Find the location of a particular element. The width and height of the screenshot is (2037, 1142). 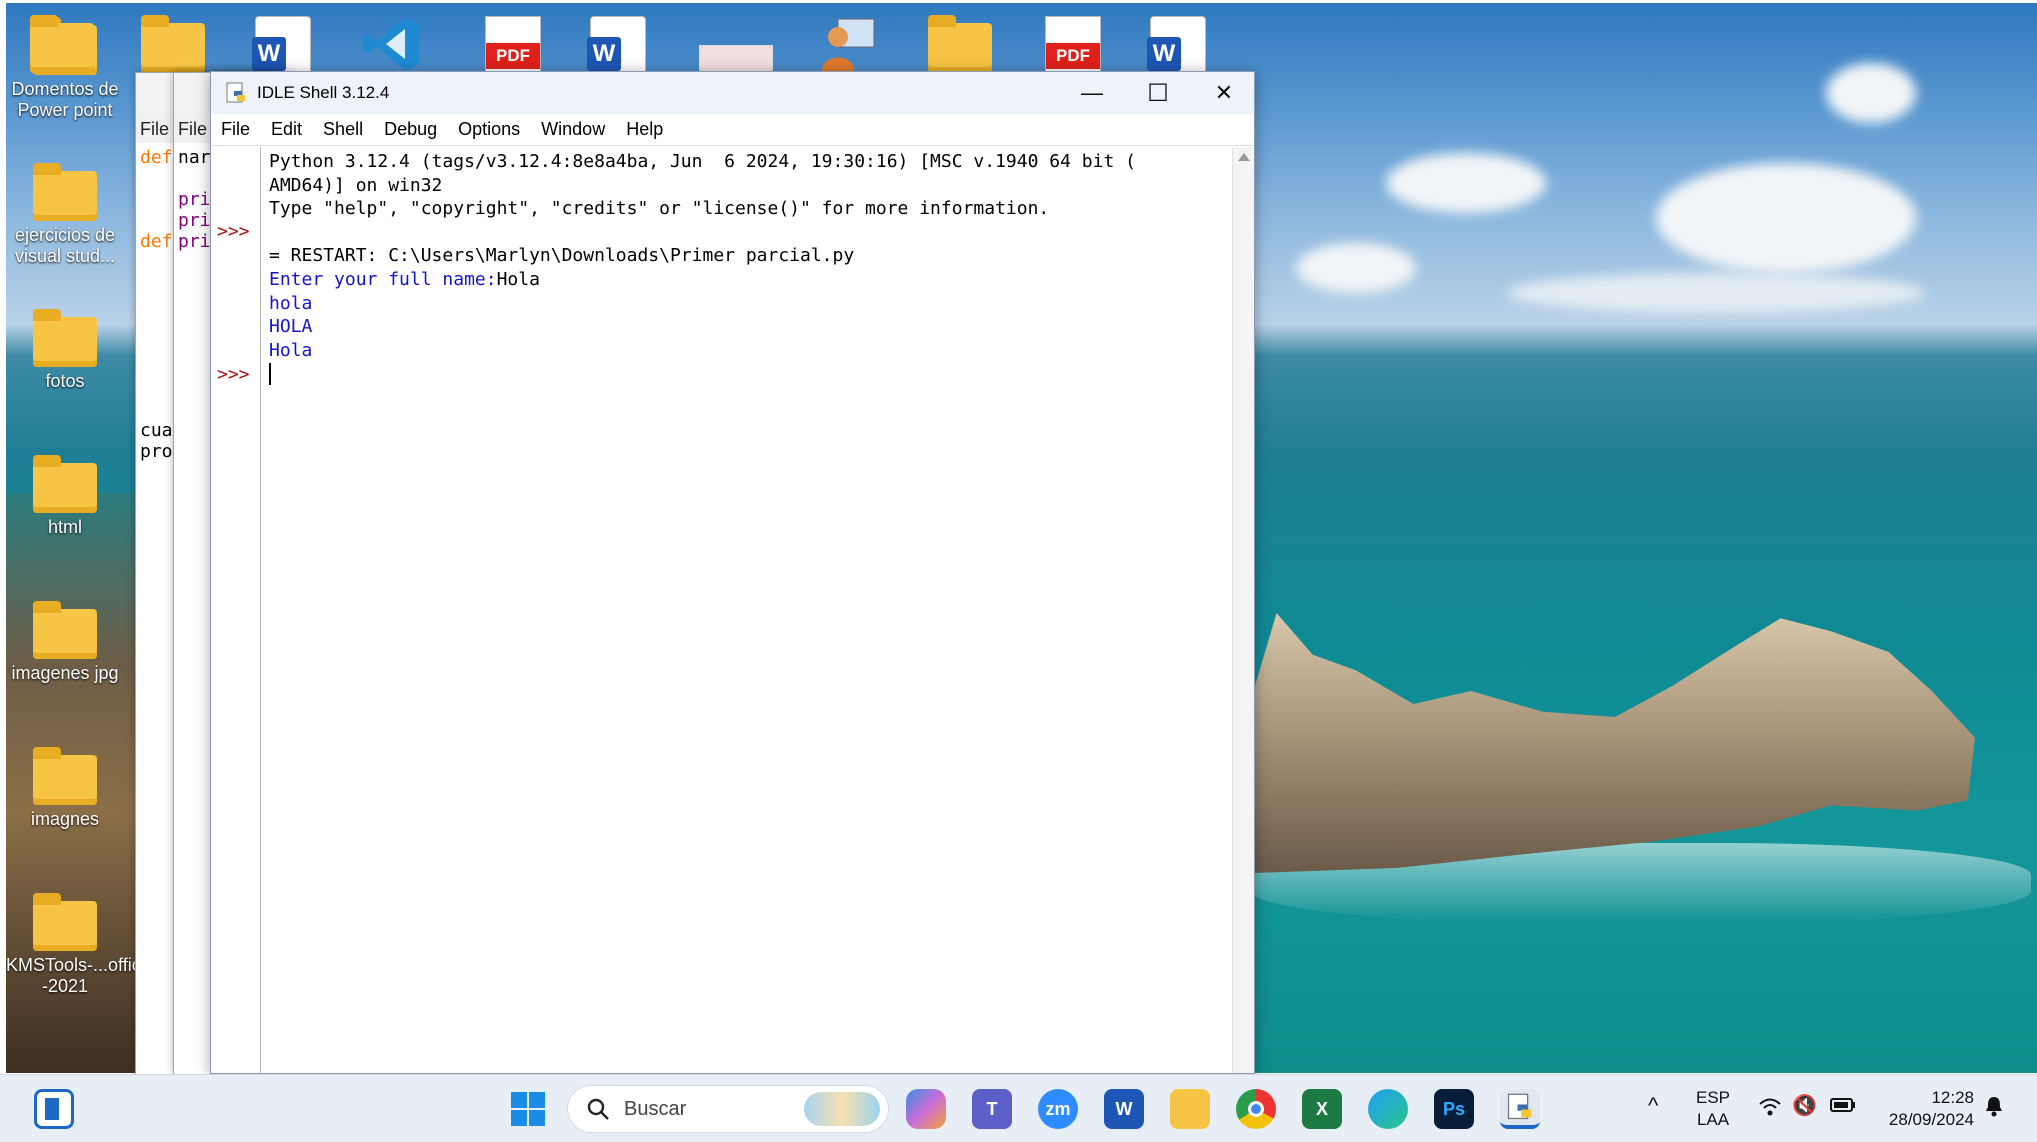

user-computer-icon is located at coordinates (847, 44).